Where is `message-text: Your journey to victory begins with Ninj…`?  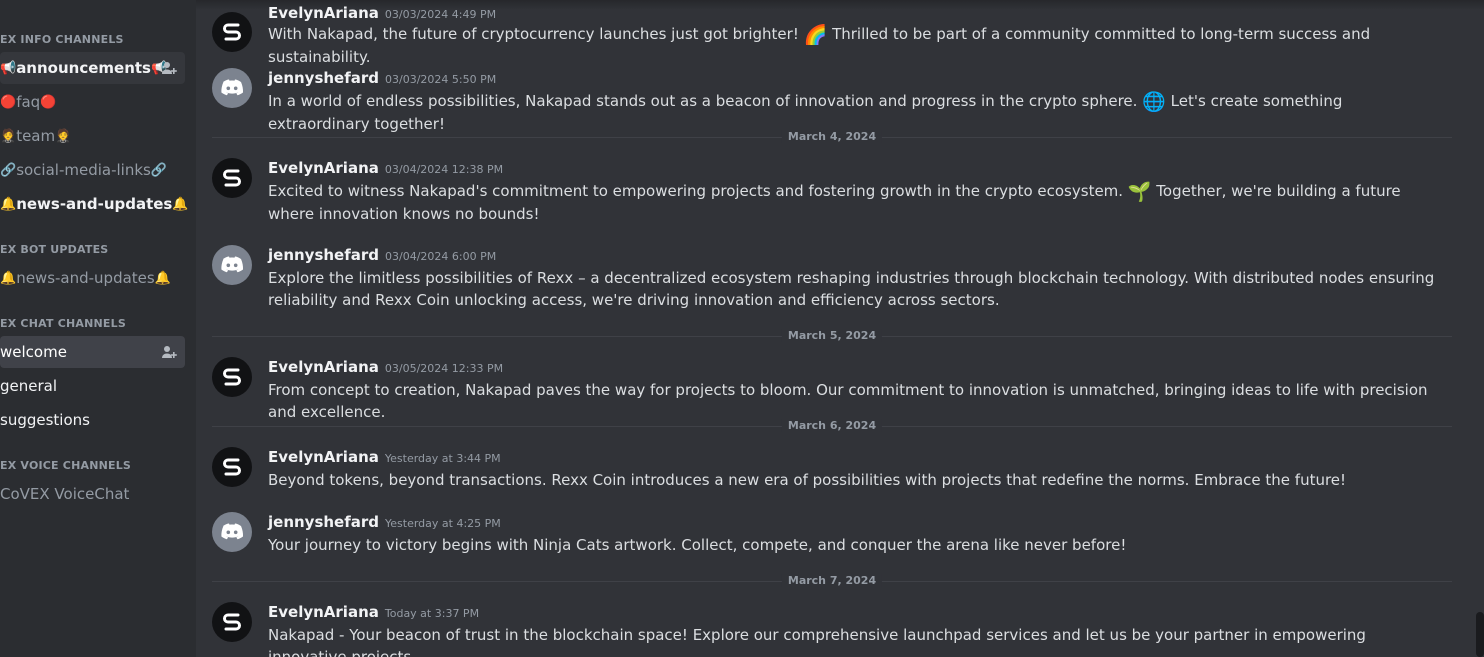 message-text: Your journey to victory begins with Ninj… is located at coordinates (697, 545).